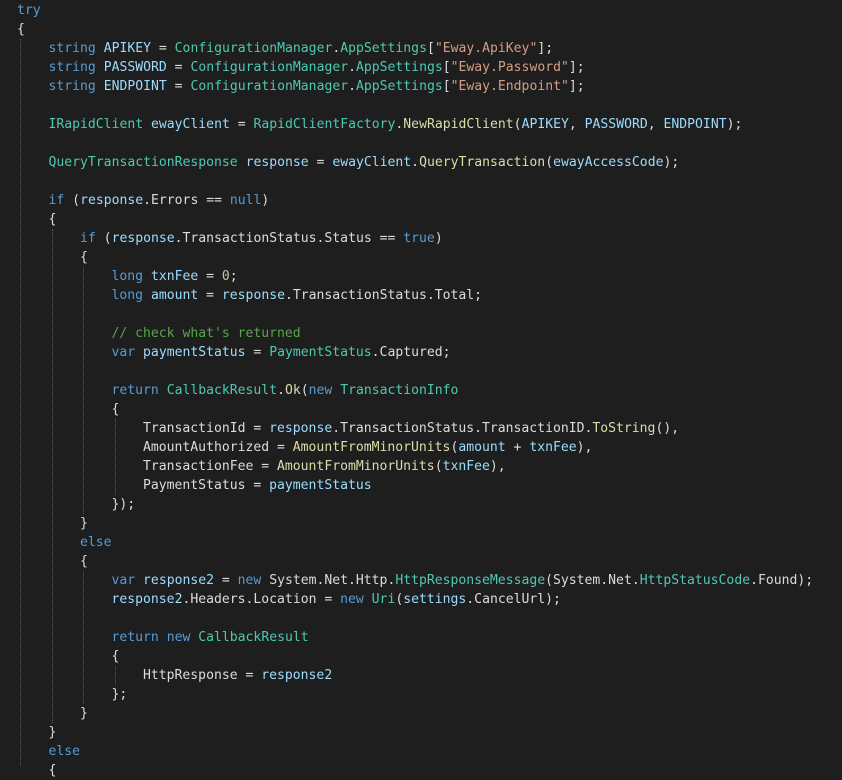 The image size is (842, 780). I want to click on code-token: +, so click(517, 447).